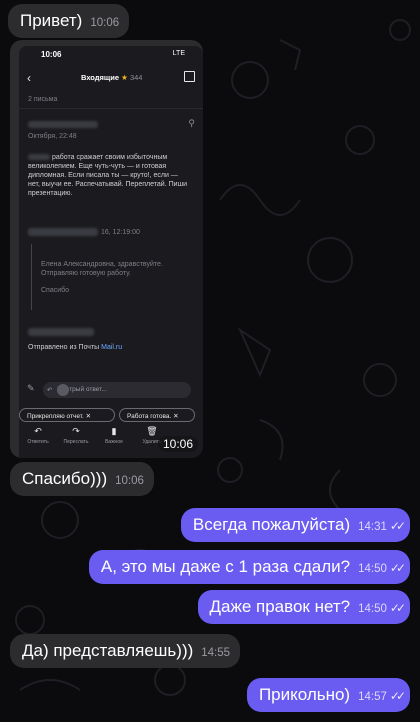  I want to click on status-network: LTE, so click(178, 53).